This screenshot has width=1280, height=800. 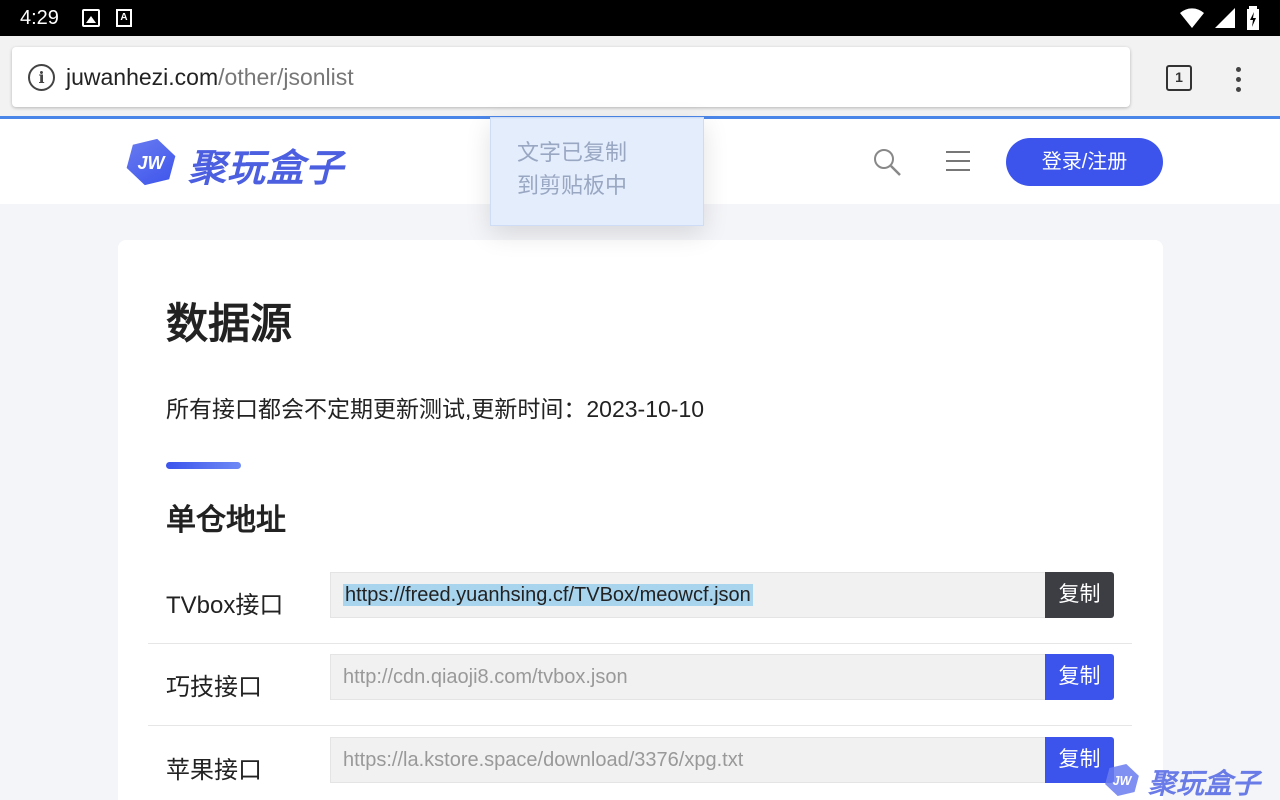 I want to click on url-text: juwanhezi.com/other/jsonlist, so click(x=210, y=77).